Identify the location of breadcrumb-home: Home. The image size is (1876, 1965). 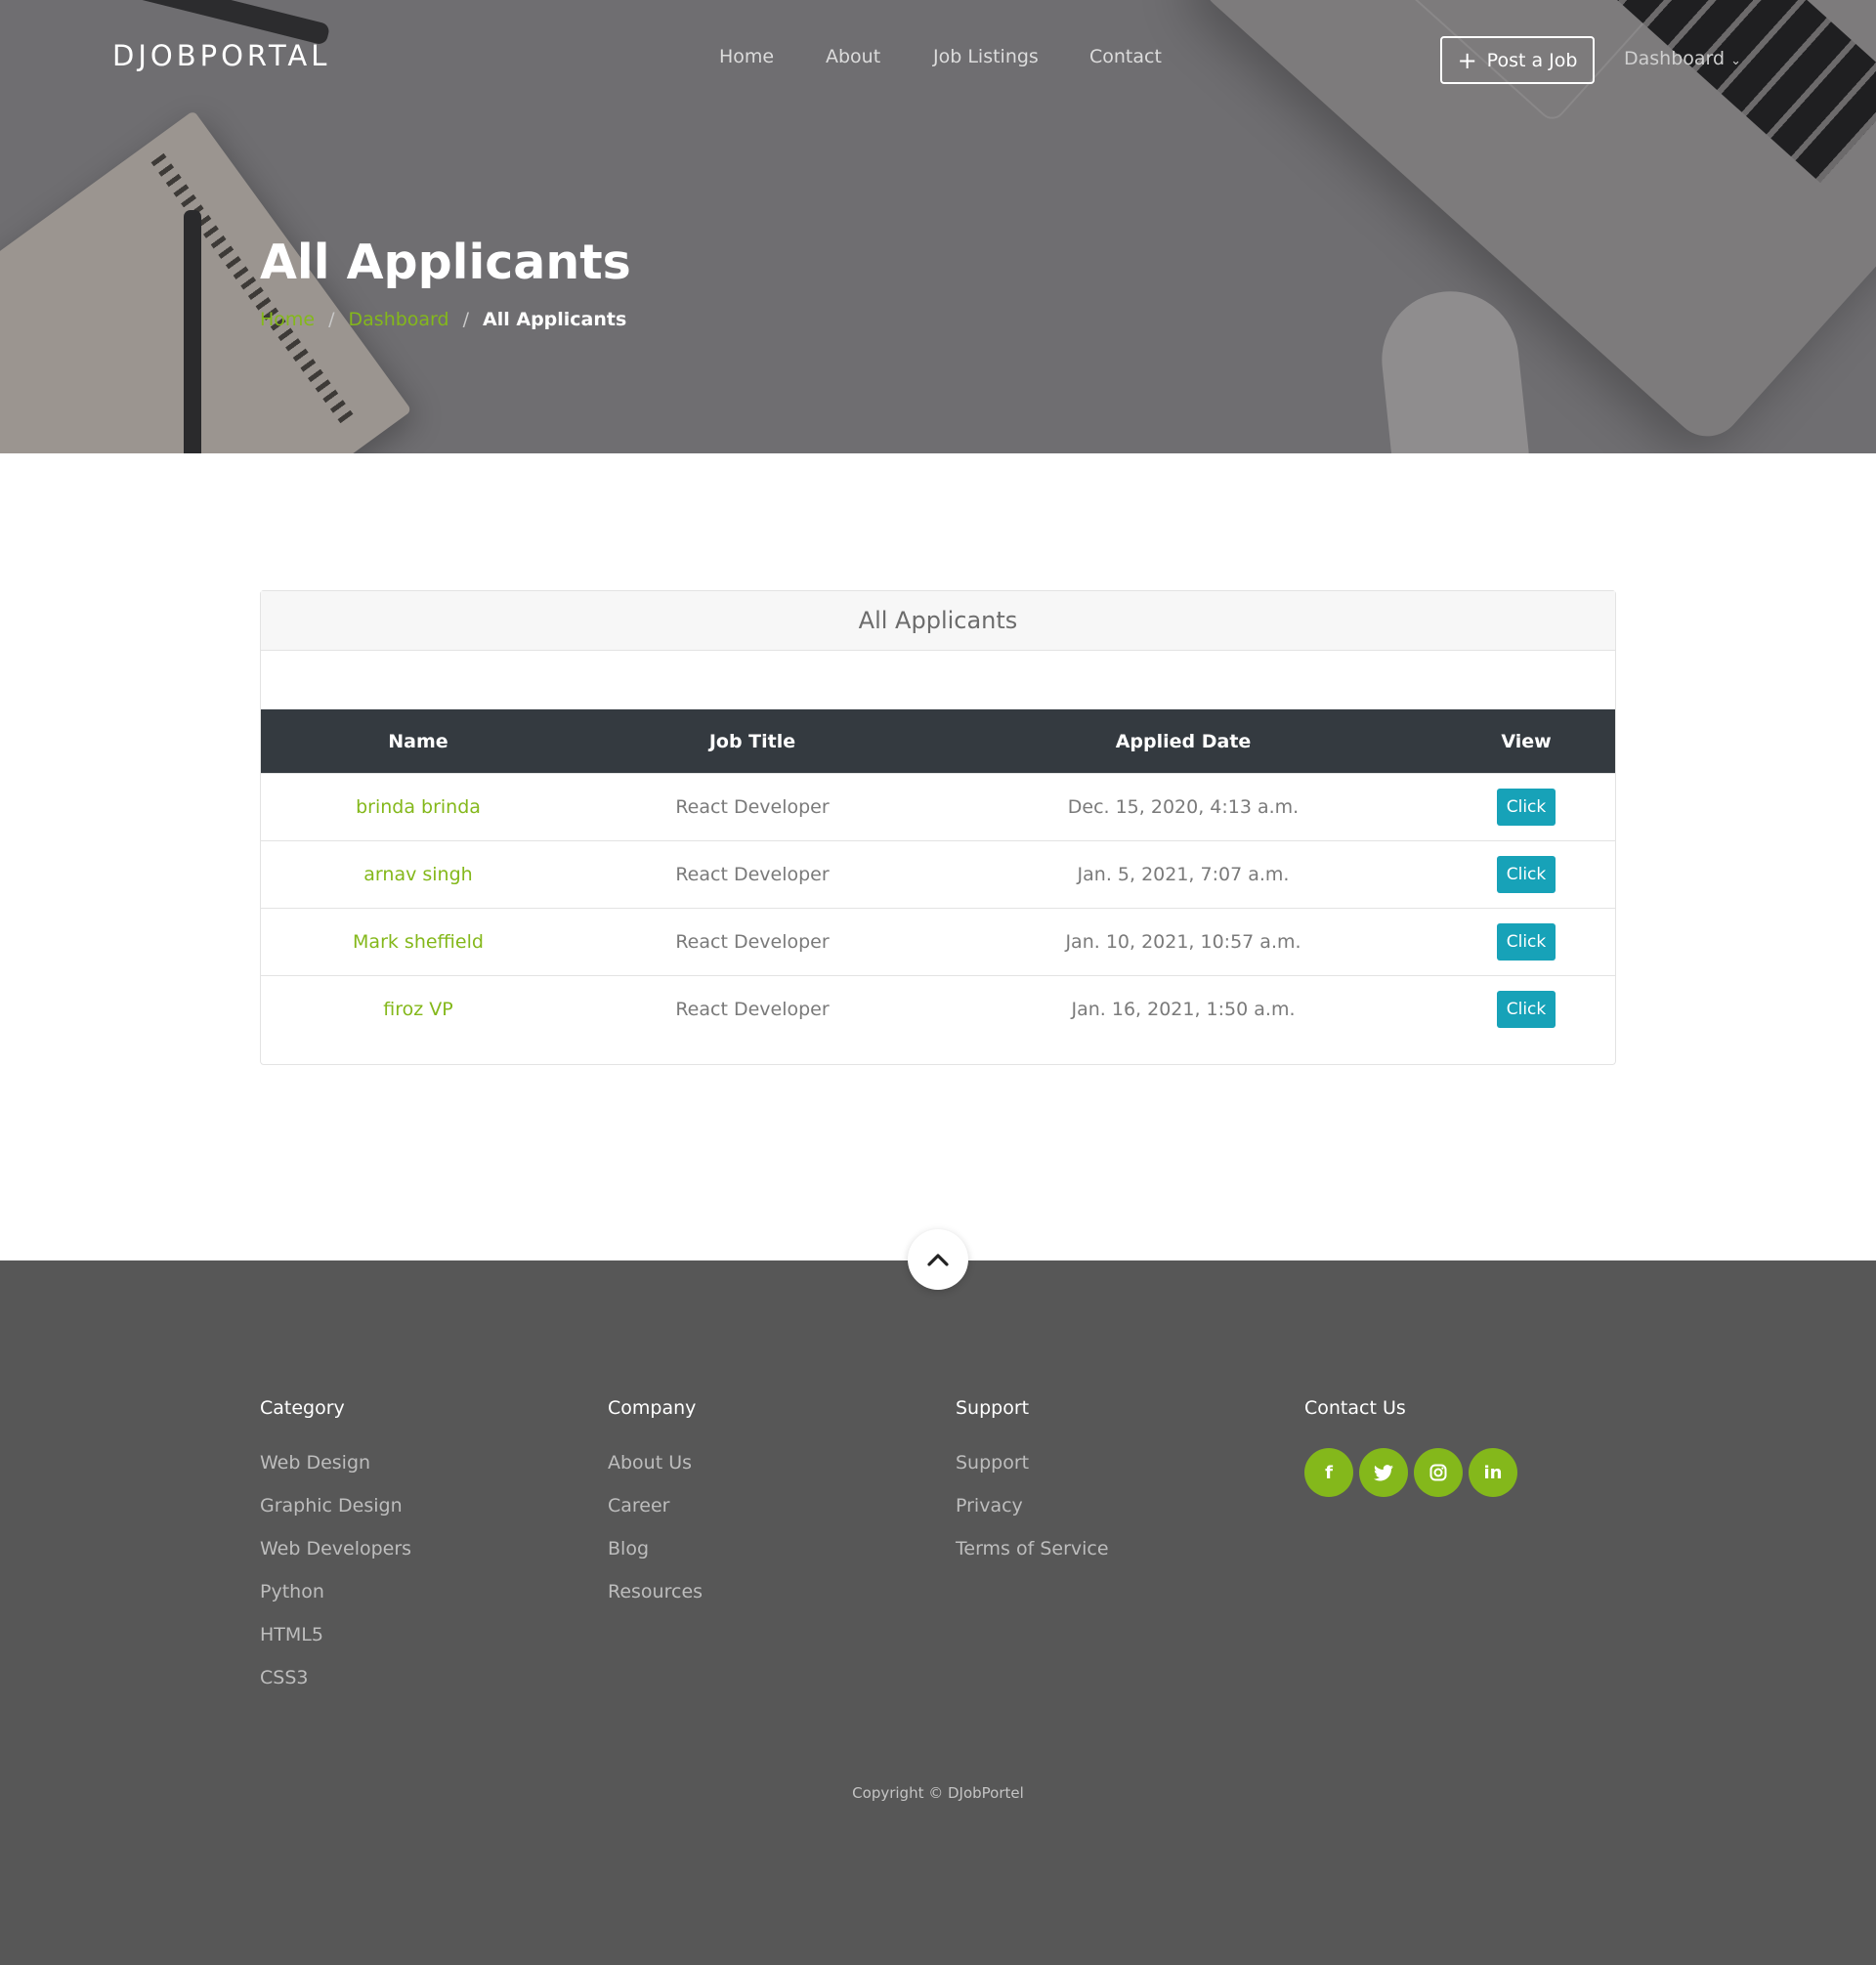
(287, 319).